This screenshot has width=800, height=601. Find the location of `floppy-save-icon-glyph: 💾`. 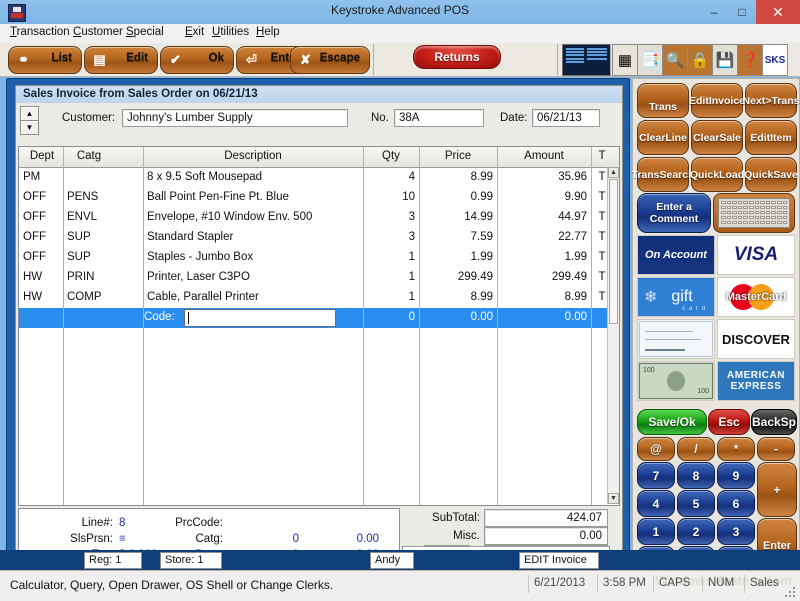

floppy-save-icon-glyph: 💾 is located at coordinates (725, 60).